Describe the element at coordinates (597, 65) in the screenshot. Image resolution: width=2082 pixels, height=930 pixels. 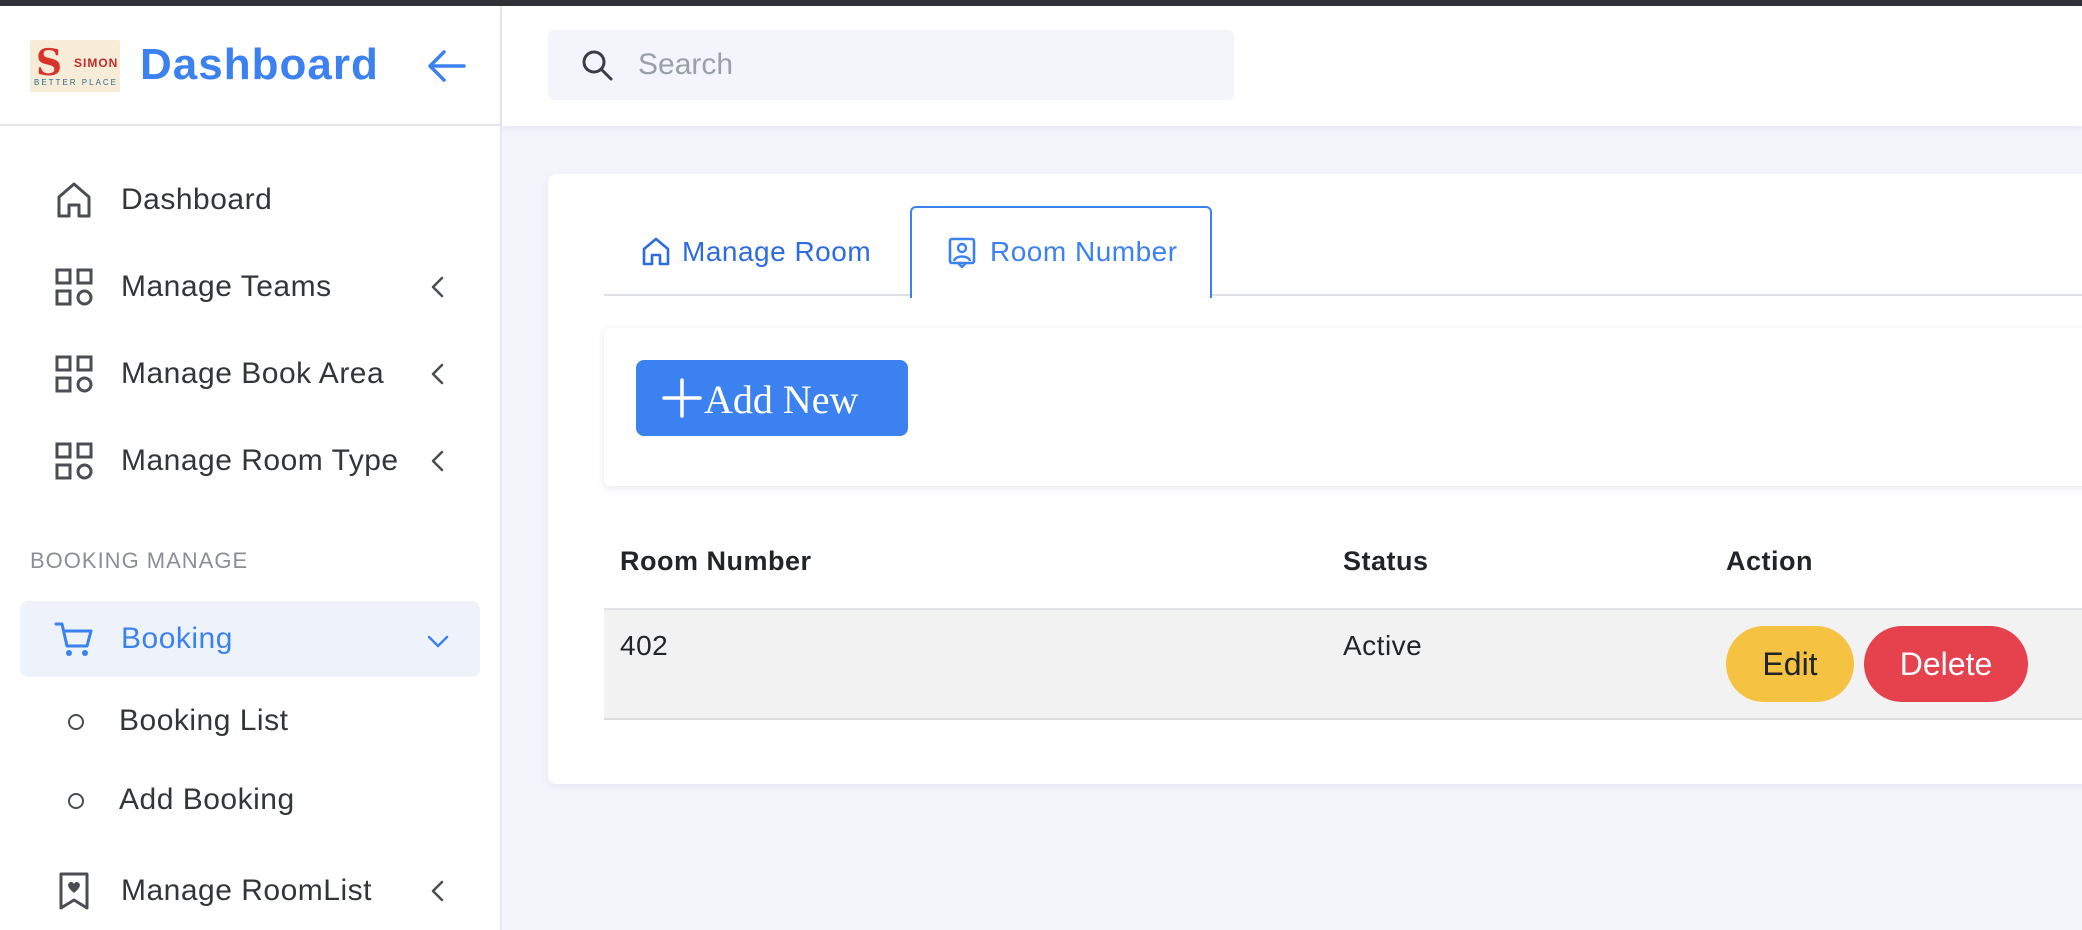
I see `search-icon` at that location.